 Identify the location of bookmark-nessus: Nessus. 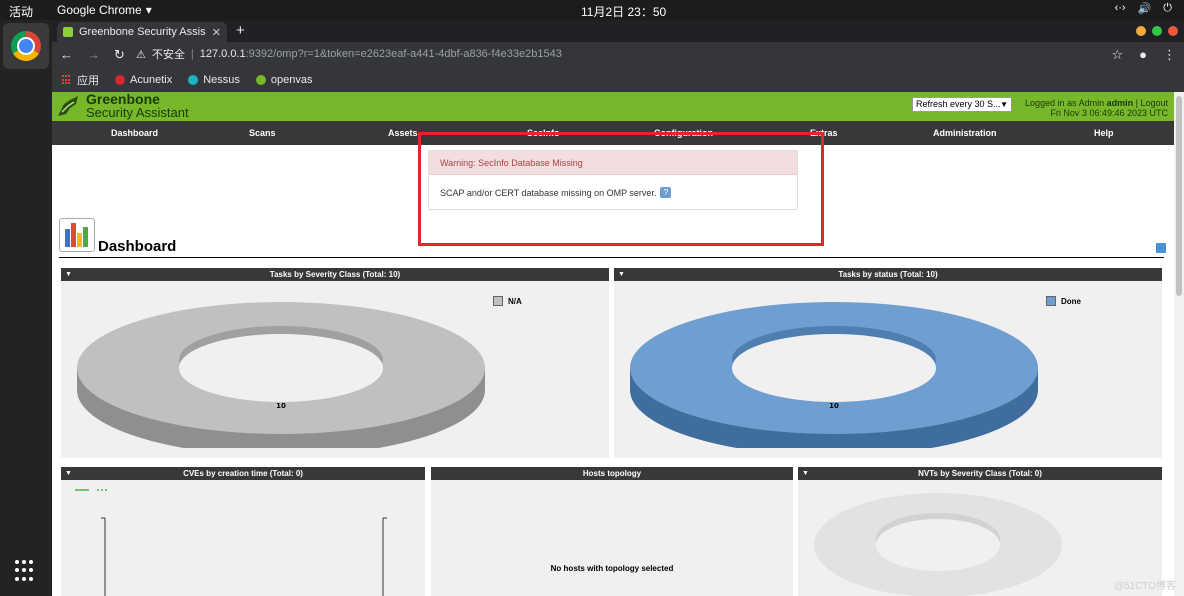
(214, 80).